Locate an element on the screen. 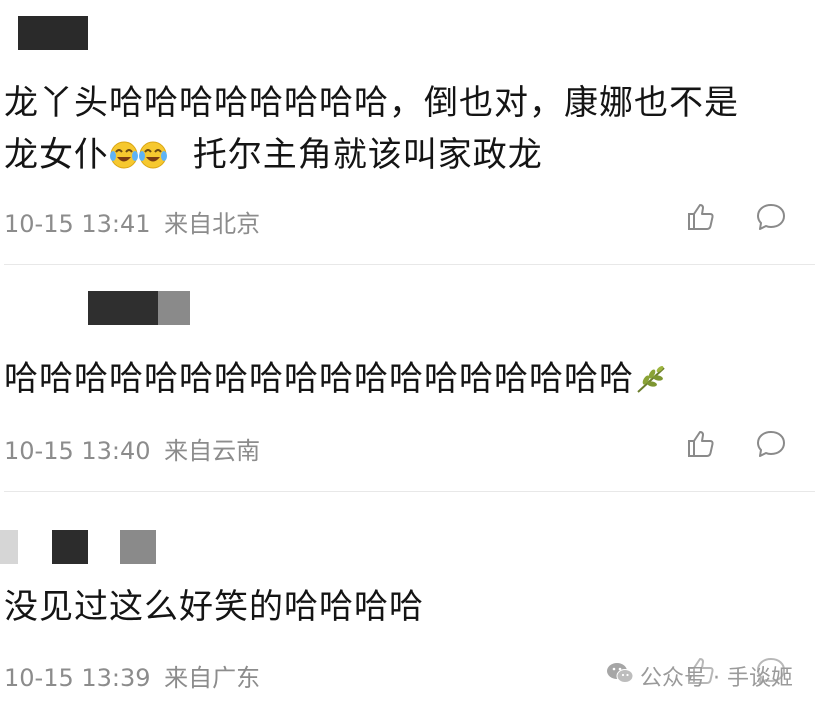 Image resolution: width=815 pixels, height=705 pixels. leaf-emoji is located at coordinates (651, 385).